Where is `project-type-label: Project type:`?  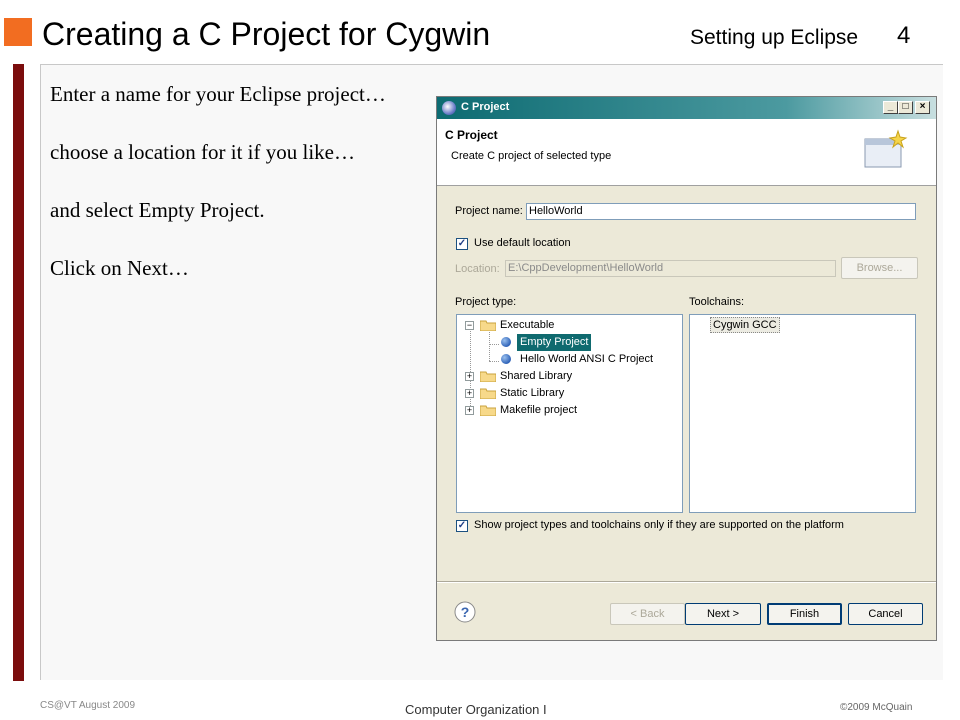
project-type-label: Project type: is located at coordinates (486, 302).